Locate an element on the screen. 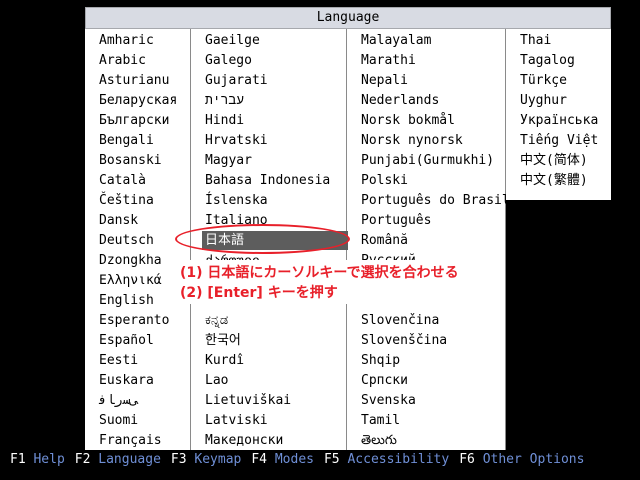 This screenshot has height=480, width=640. function-key-f6: F6 Other Options is located at coordinates (521, 460).